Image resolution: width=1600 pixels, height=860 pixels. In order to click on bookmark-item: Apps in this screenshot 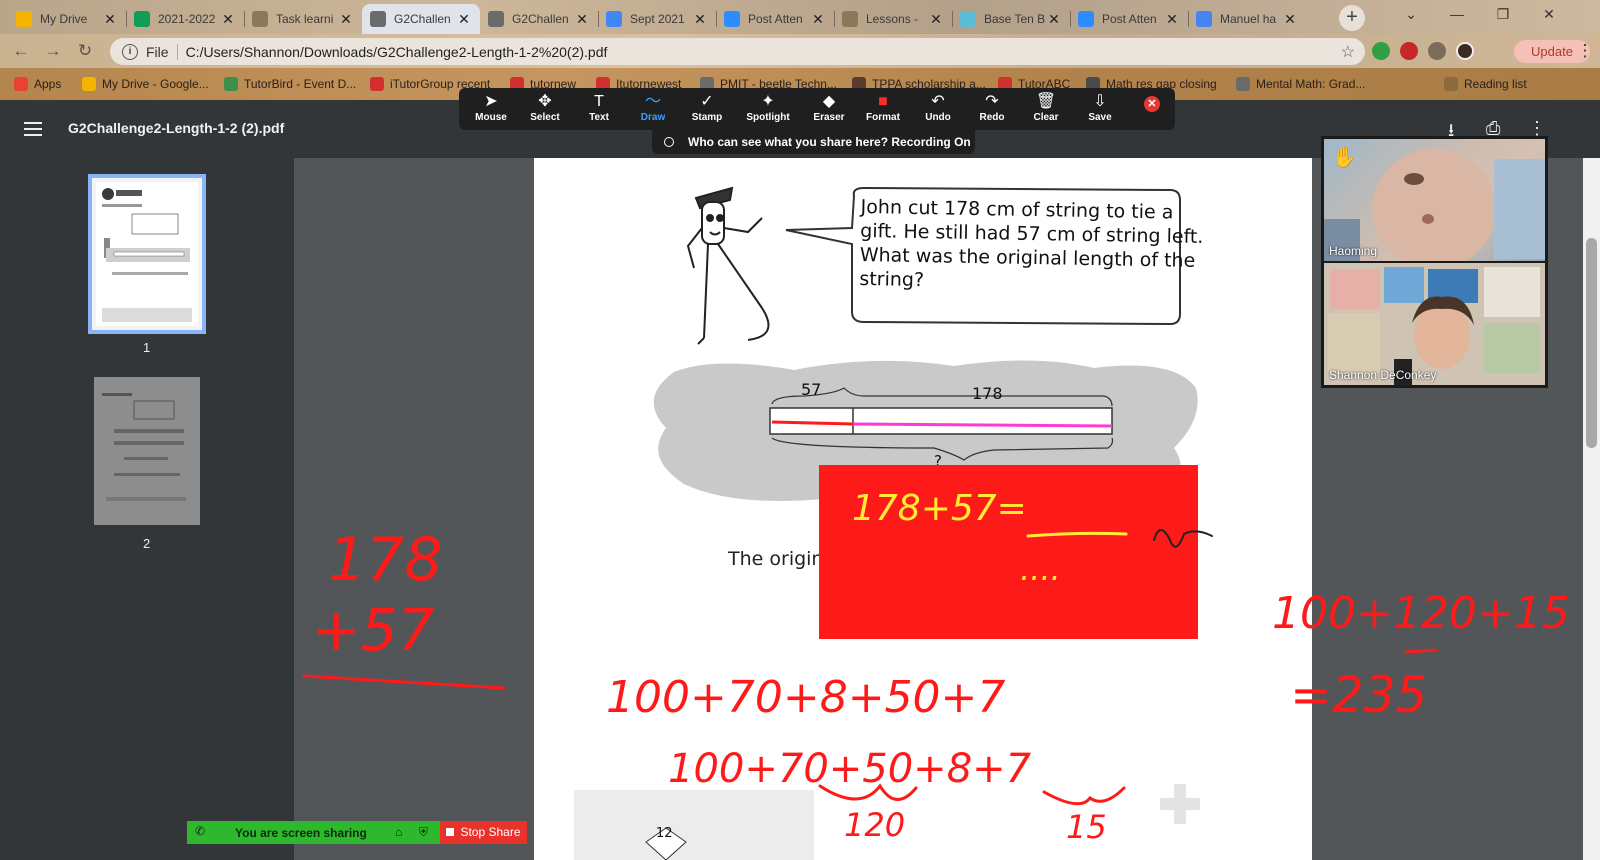, I will do `click(37, 84)`.